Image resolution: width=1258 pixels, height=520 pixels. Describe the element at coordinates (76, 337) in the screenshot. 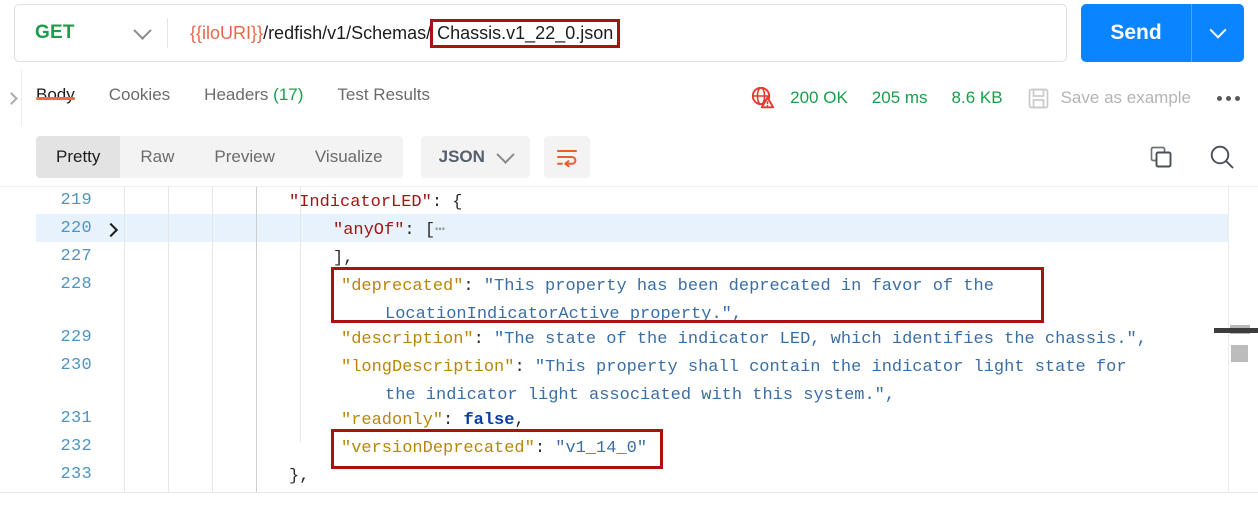

I see `line-number: 229` at that location.